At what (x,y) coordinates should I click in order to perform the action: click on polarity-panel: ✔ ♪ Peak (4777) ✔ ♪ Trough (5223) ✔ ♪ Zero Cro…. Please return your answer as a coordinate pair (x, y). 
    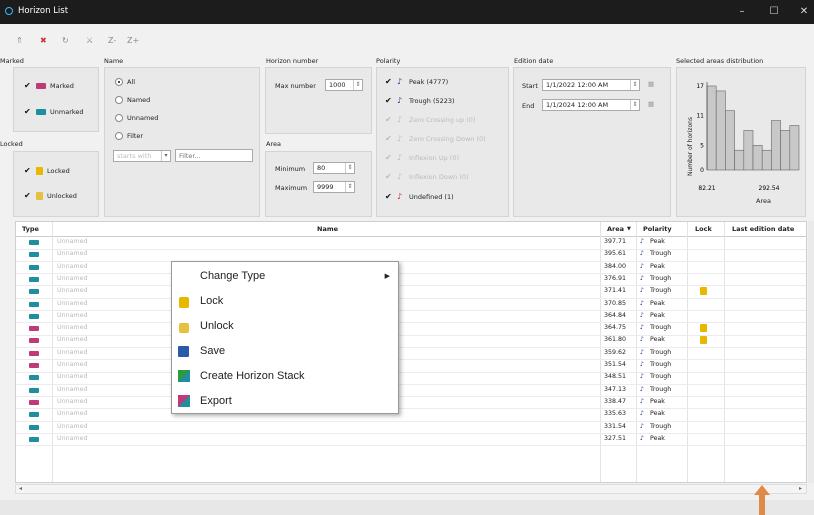
    Looking at the image, I should click on (442, 142).